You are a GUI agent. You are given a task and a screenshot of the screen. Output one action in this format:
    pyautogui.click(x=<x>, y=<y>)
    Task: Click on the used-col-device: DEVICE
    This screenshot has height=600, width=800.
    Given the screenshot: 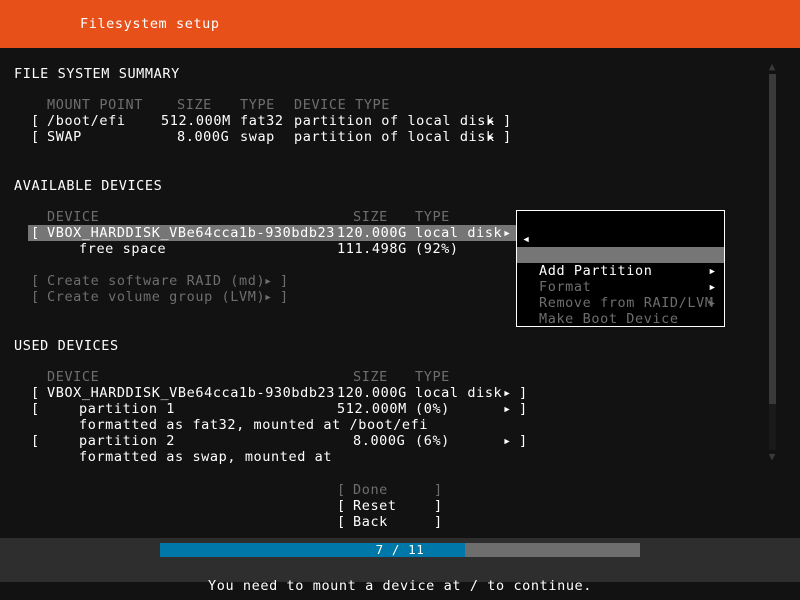 What is the action you would take?
    pyautogui.click(x=73, y=377)
    